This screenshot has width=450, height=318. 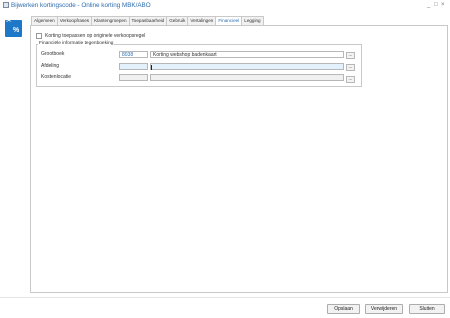 What do you see at coordinates (39, 36) in the screenshot?
I see `apply-original-checkbox` at bounding box center [39, 36].